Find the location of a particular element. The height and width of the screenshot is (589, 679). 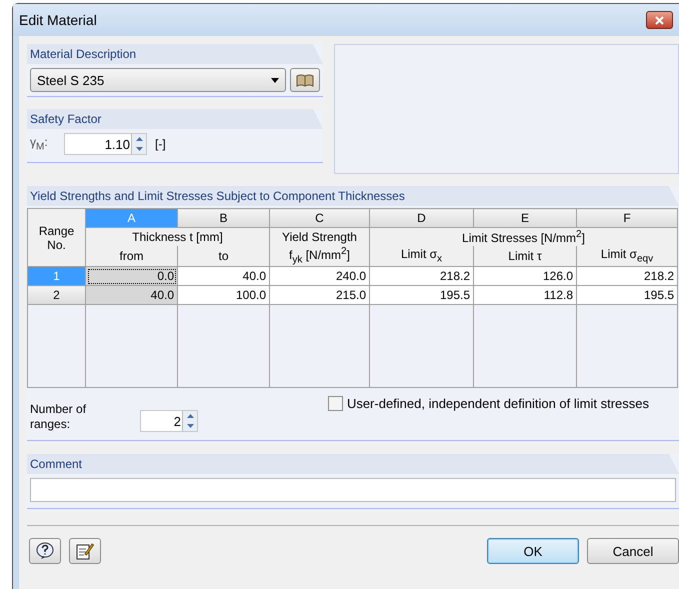

column-header: Thickness t [mm] is located at coordinates (178, 237).